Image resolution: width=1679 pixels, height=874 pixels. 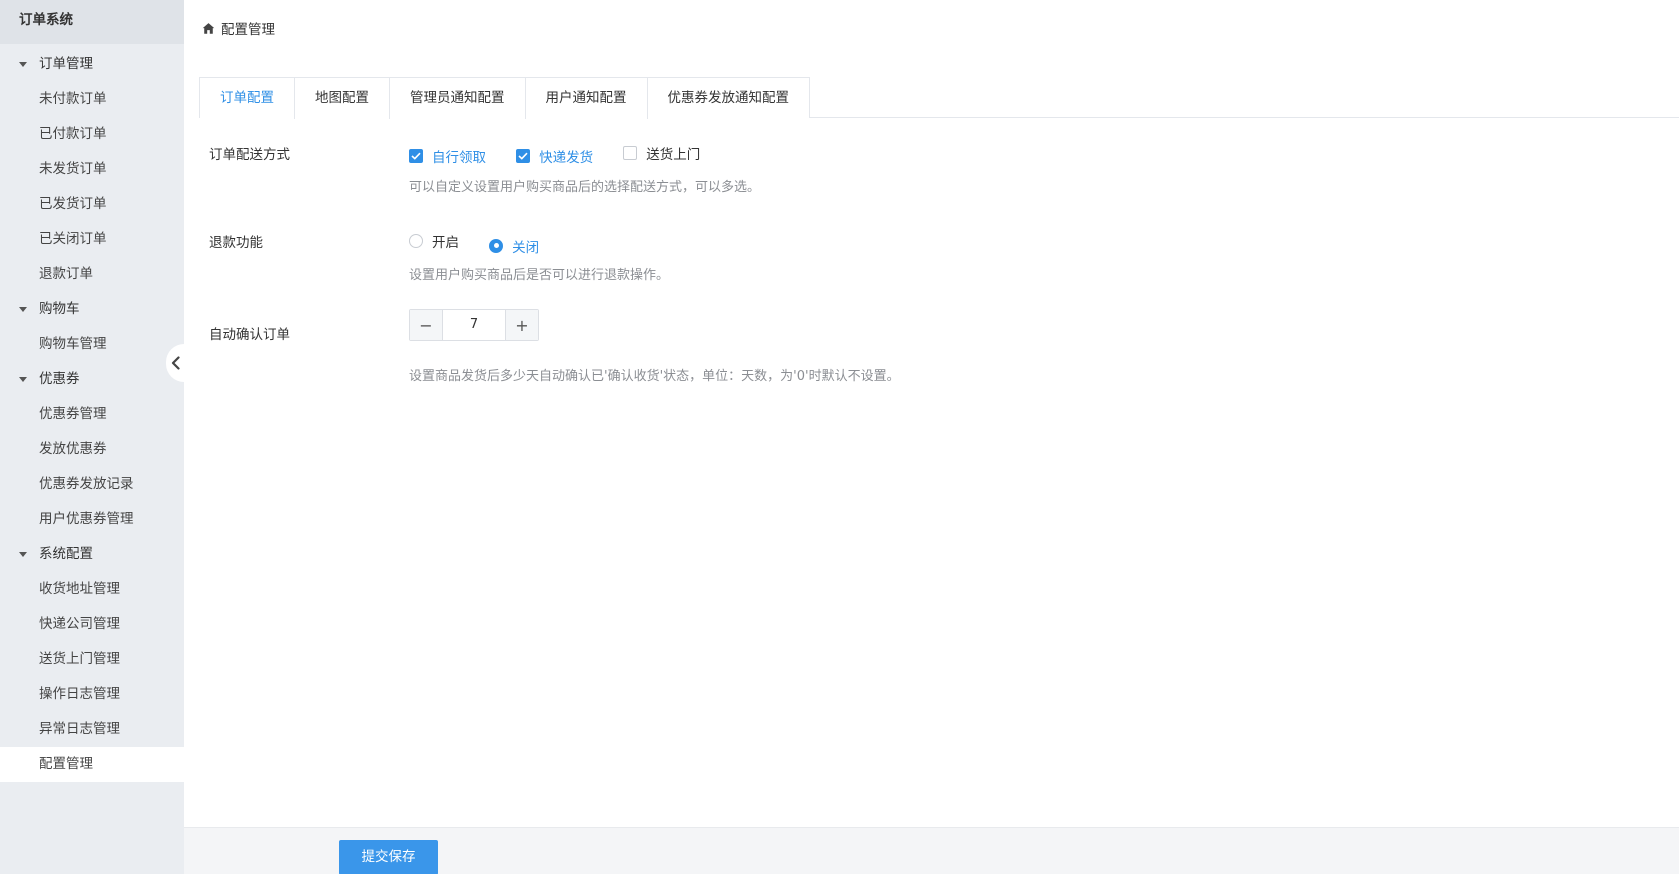 What do you see at coordinates (388, 857) in the screenshot?
I see `submit-save-button: 提交保存` at bounding box center [388, 857].